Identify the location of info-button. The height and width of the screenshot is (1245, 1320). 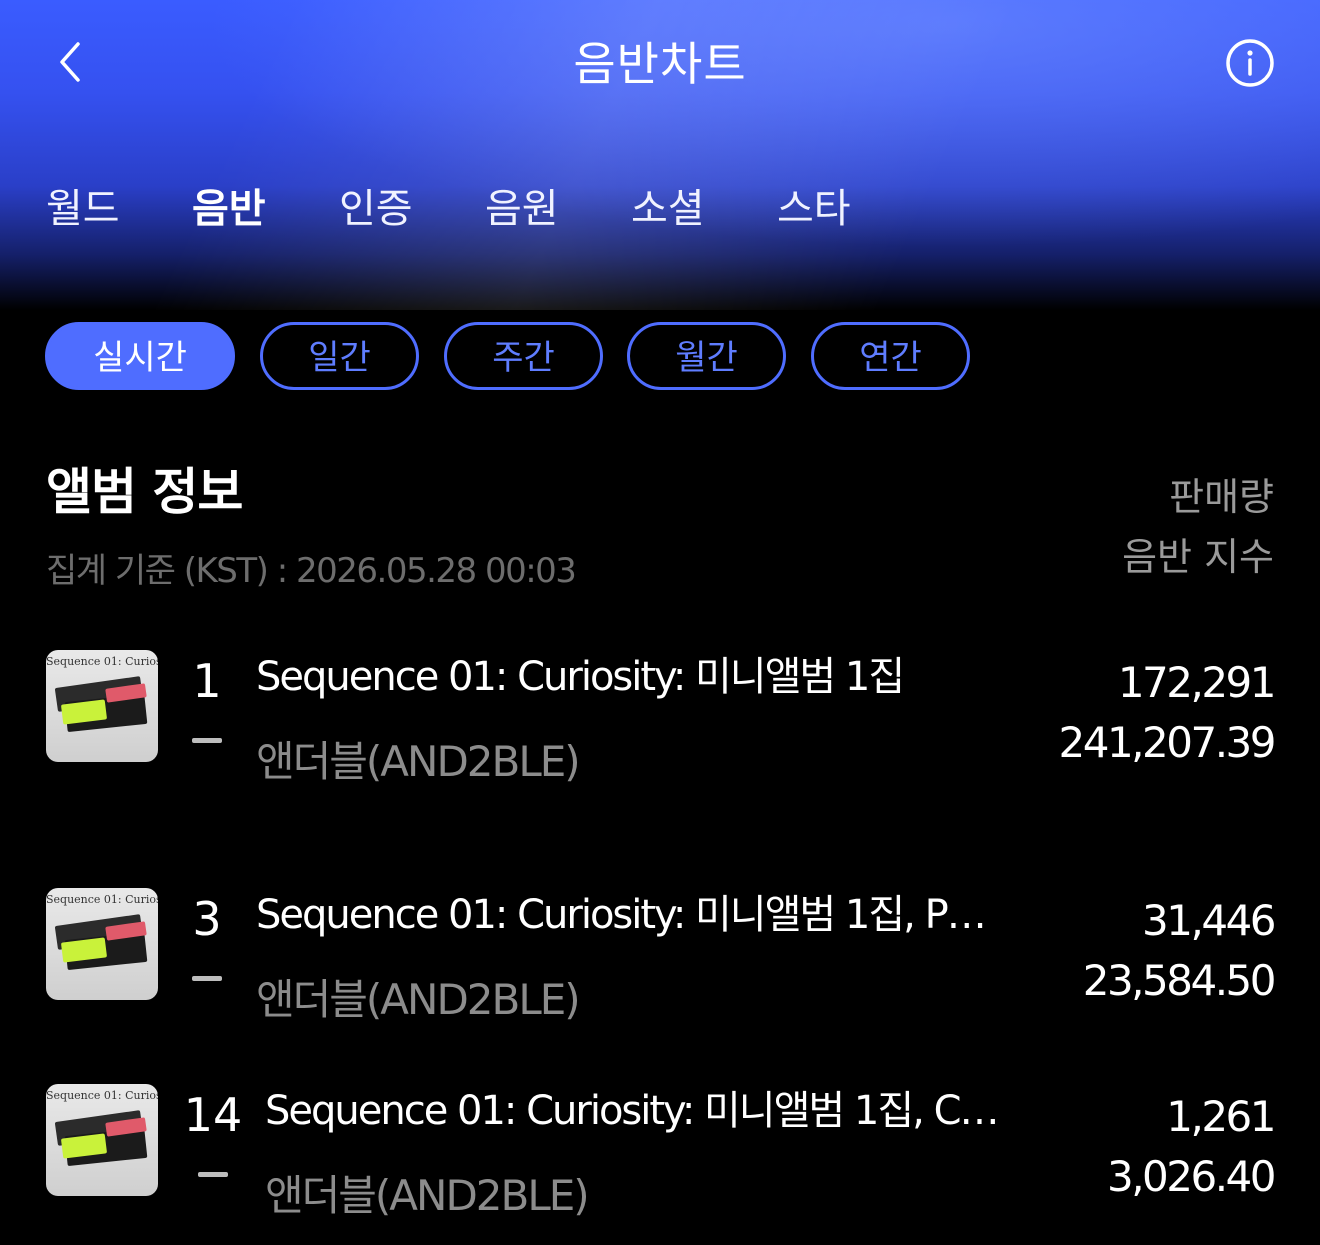
(1250, 63).